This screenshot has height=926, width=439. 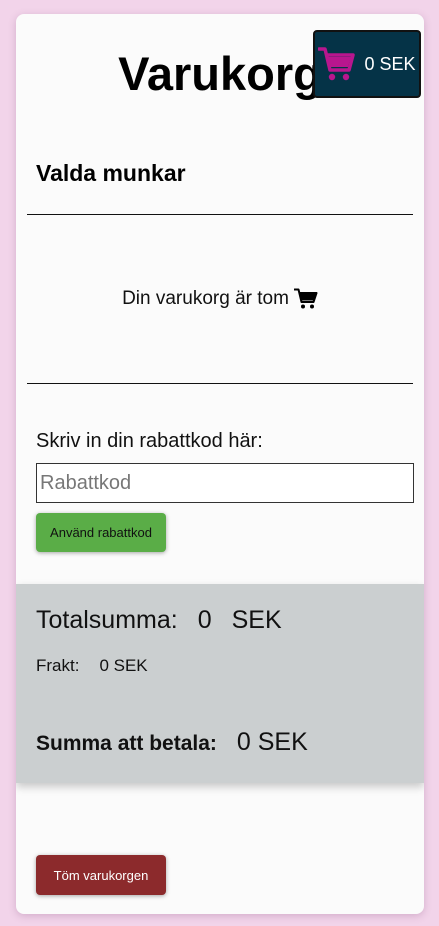 What do you see at coordinates (390, 63) in the screenshot?
I see `cart-total-text: 0 SEK` at bounding box center [390, 63].